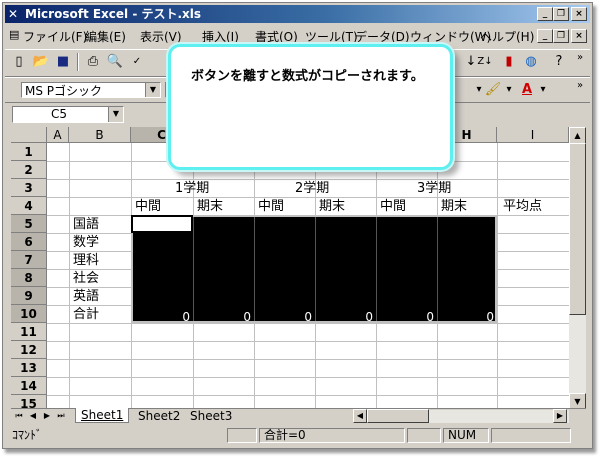 Image resolution: width=600 pixels, height=456 pixels. Describe the element at coordinates (100, 135) in the screenshot. I see `column-header: B` at that location.